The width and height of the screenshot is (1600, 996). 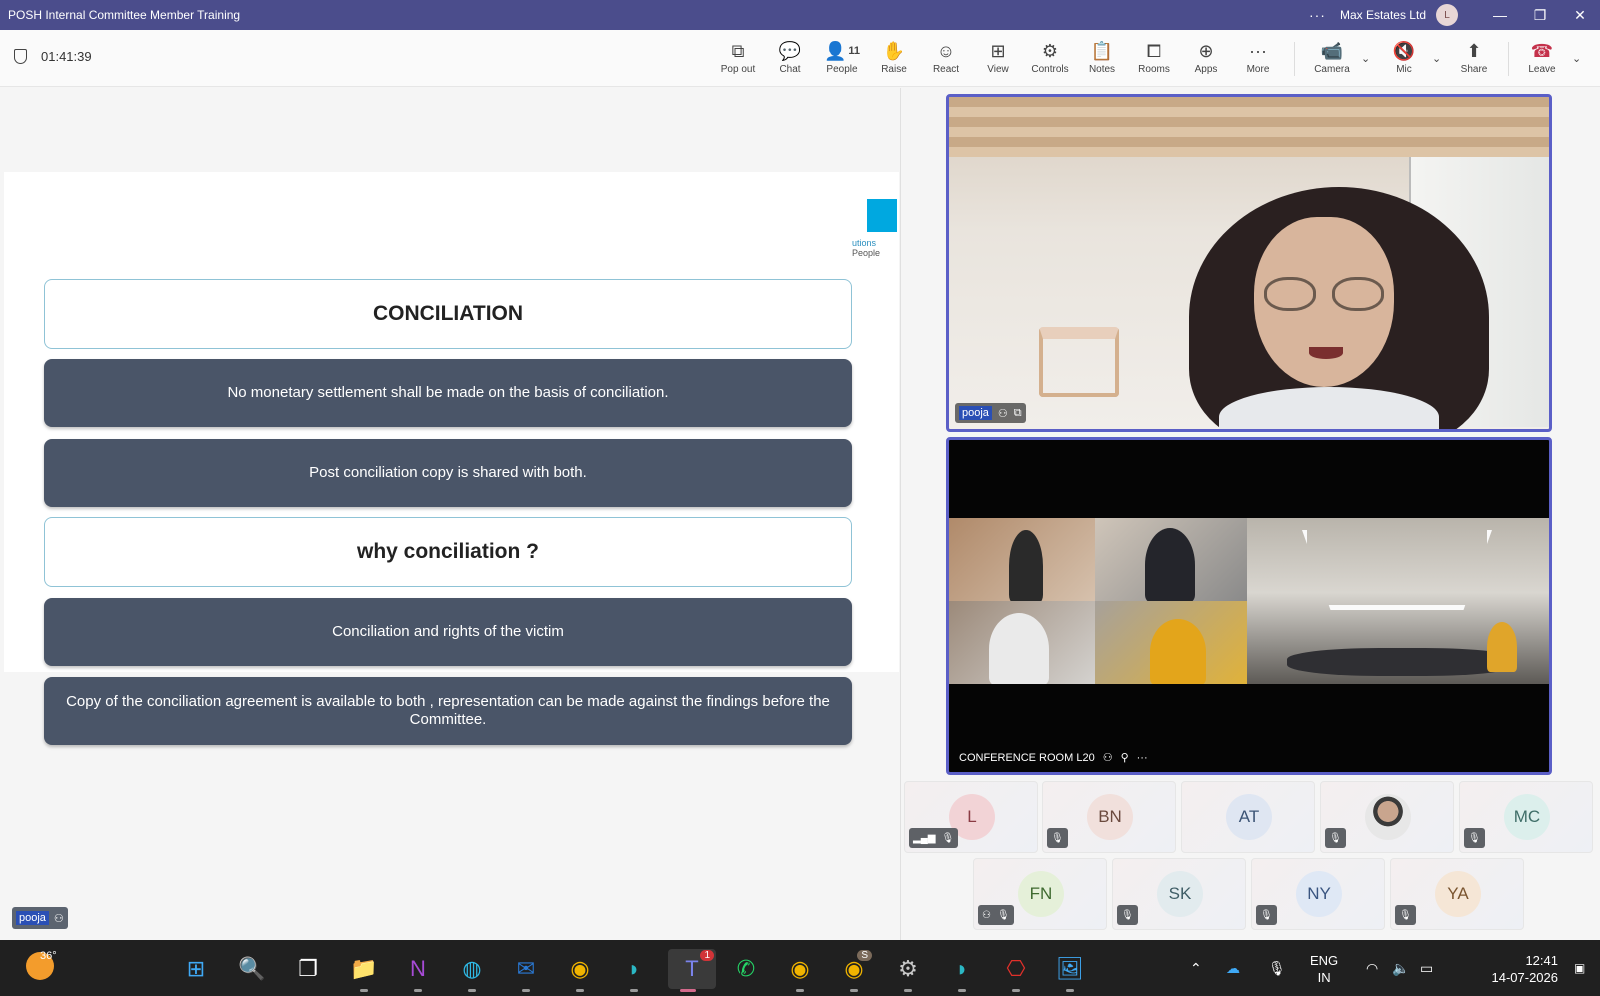 What do you see at coordinates (946, 57) in the screenshot?
I see `react-button: ☺ React` at bounding box center [946, 57].